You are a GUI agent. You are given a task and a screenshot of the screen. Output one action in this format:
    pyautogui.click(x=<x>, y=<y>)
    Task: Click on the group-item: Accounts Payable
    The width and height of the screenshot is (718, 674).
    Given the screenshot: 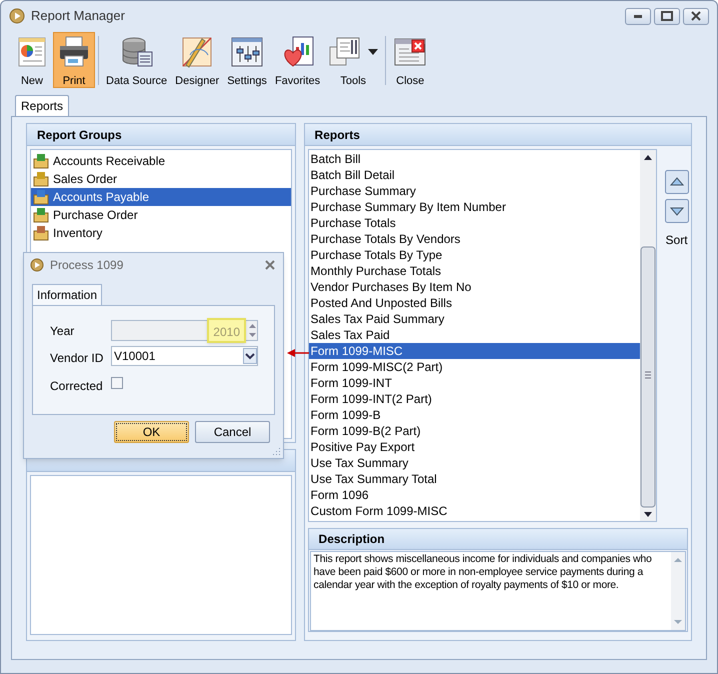 What is the action you would take?
    pyautogui.click(x=161, y=197)
    